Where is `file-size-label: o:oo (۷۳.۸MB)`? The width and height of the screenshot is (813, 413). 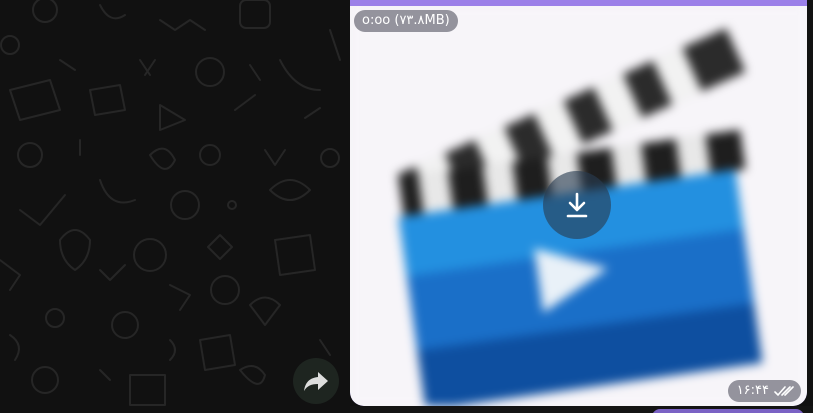 file-size-label: o:oo (۷۳.۸MB) is located at coordinates (406, 21).